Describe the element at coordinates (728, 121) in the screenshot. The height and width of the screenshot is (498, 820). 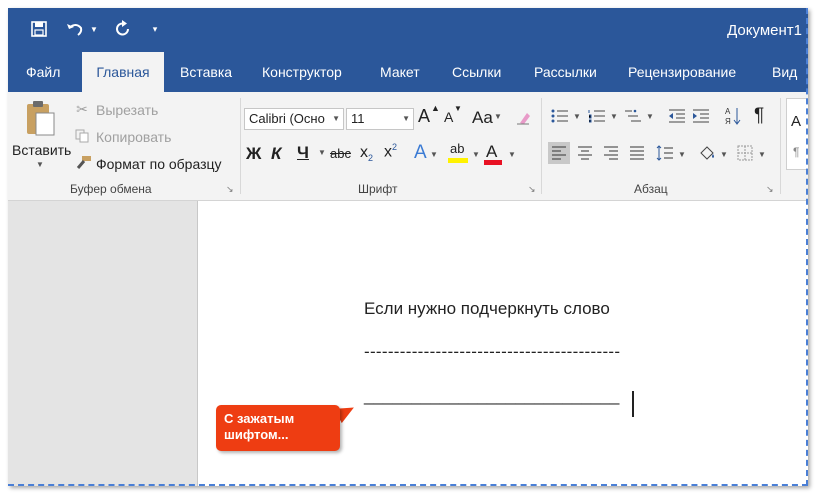
I see `svg-text: Я` at that location.